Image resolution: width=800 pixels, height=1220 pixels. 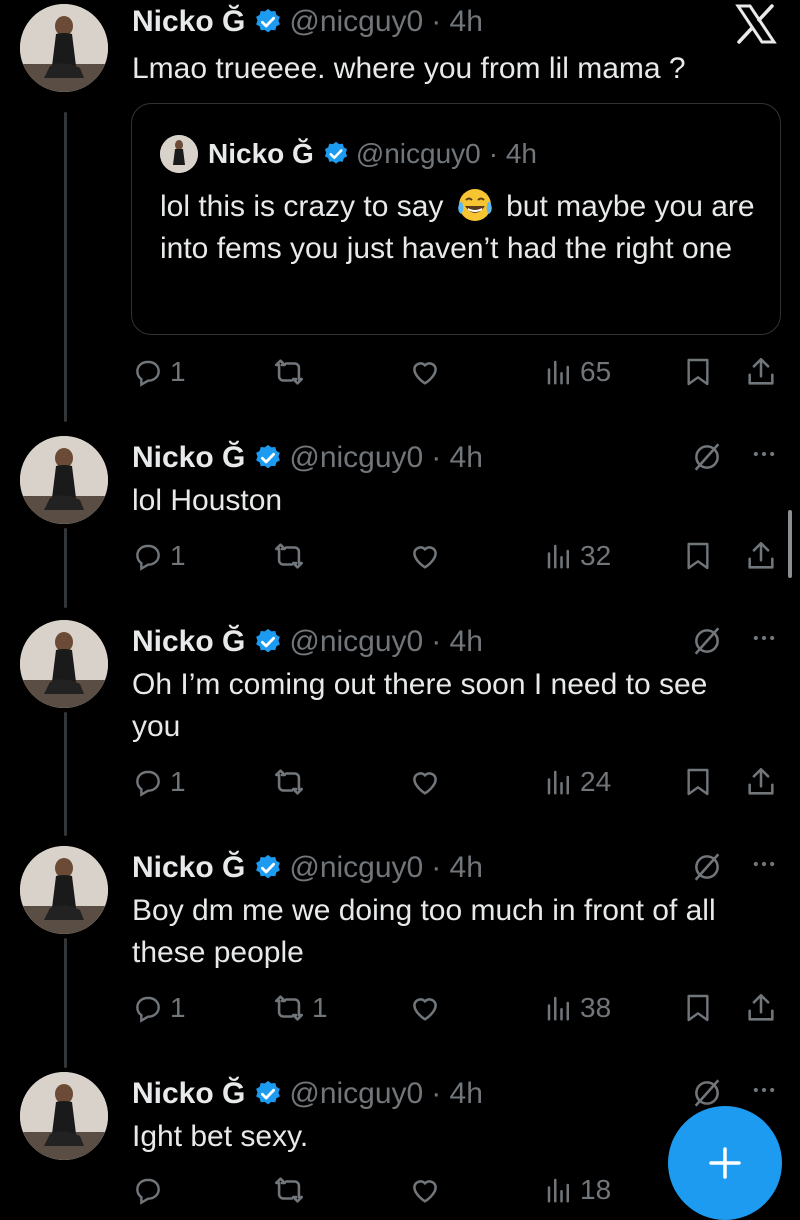 I want to click on views-button: 18, so click(x=577, y=1190).